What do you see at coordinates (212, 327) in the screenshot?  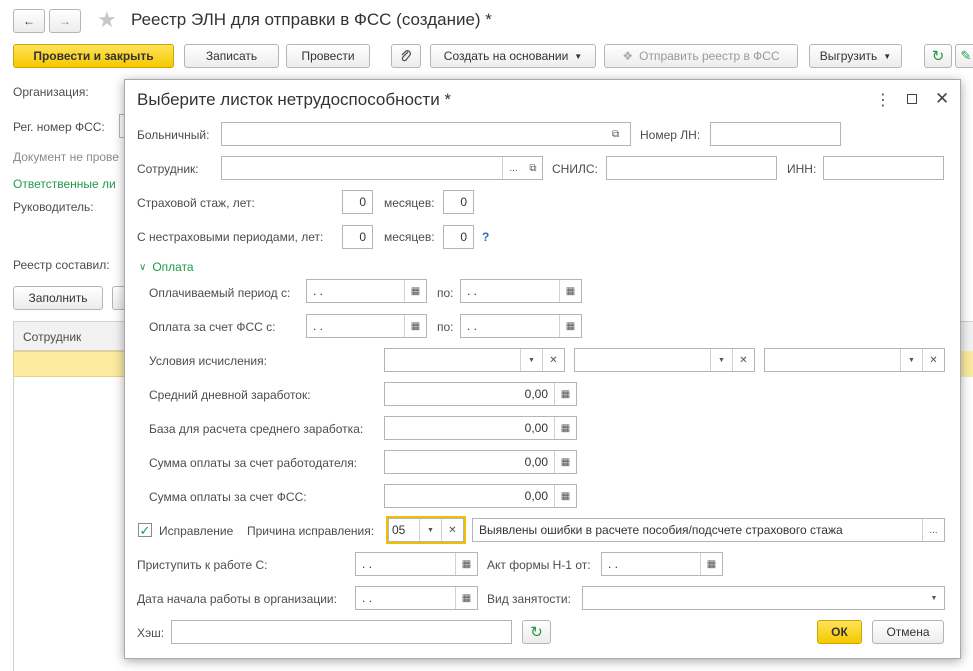 I see `fss-payment-label: Оплата за счет ФСС с:` at bounding box center [212, 327].